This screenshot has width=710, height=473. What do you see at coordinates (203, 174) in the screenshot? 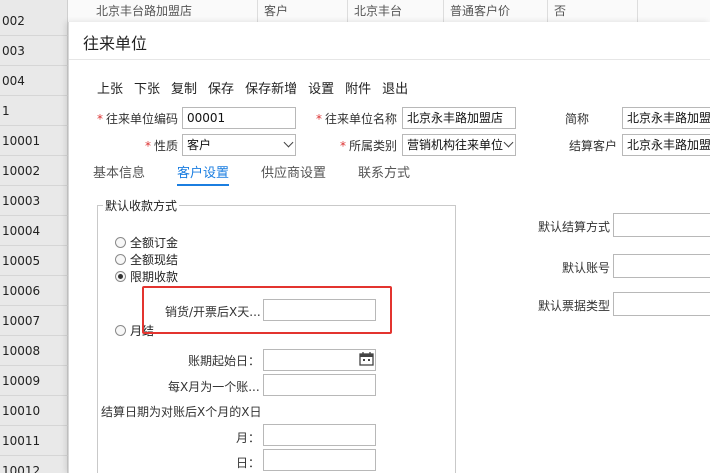
I see `tab-customer-settings: 客户设置` at bounding box center [203, 174].